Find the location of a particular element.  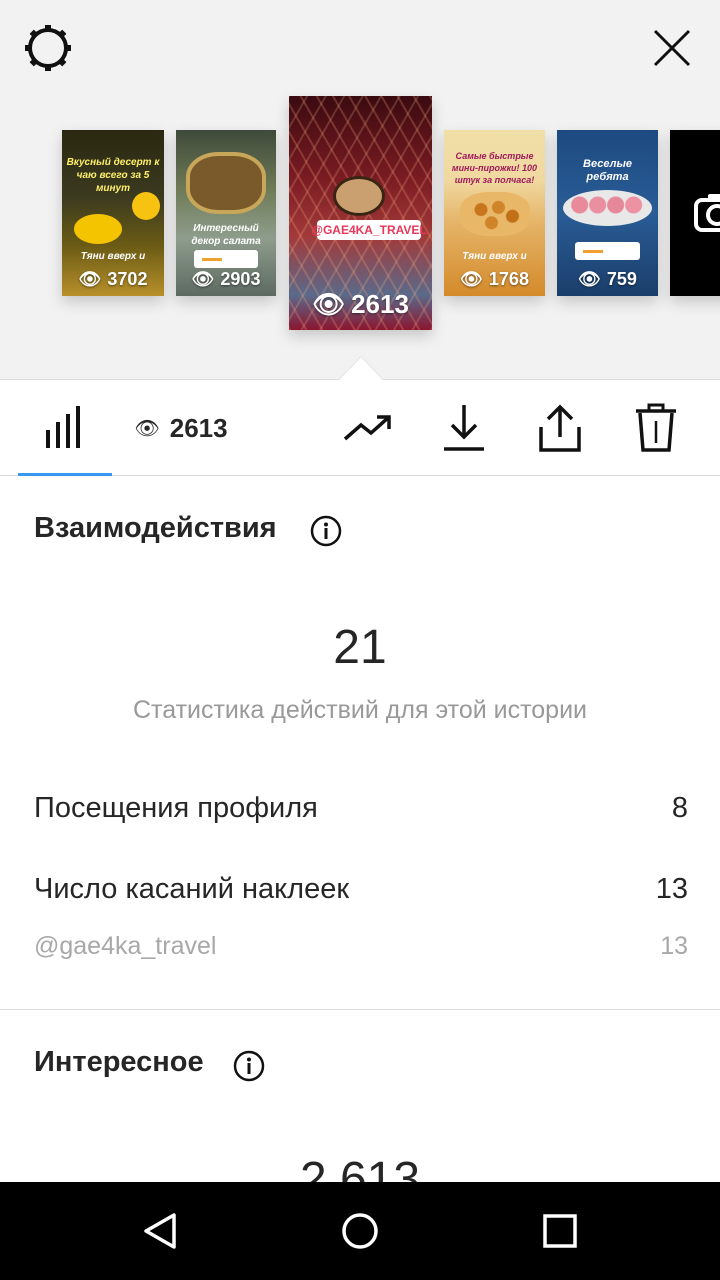

insights-tab is located at coordinates (64, 428).